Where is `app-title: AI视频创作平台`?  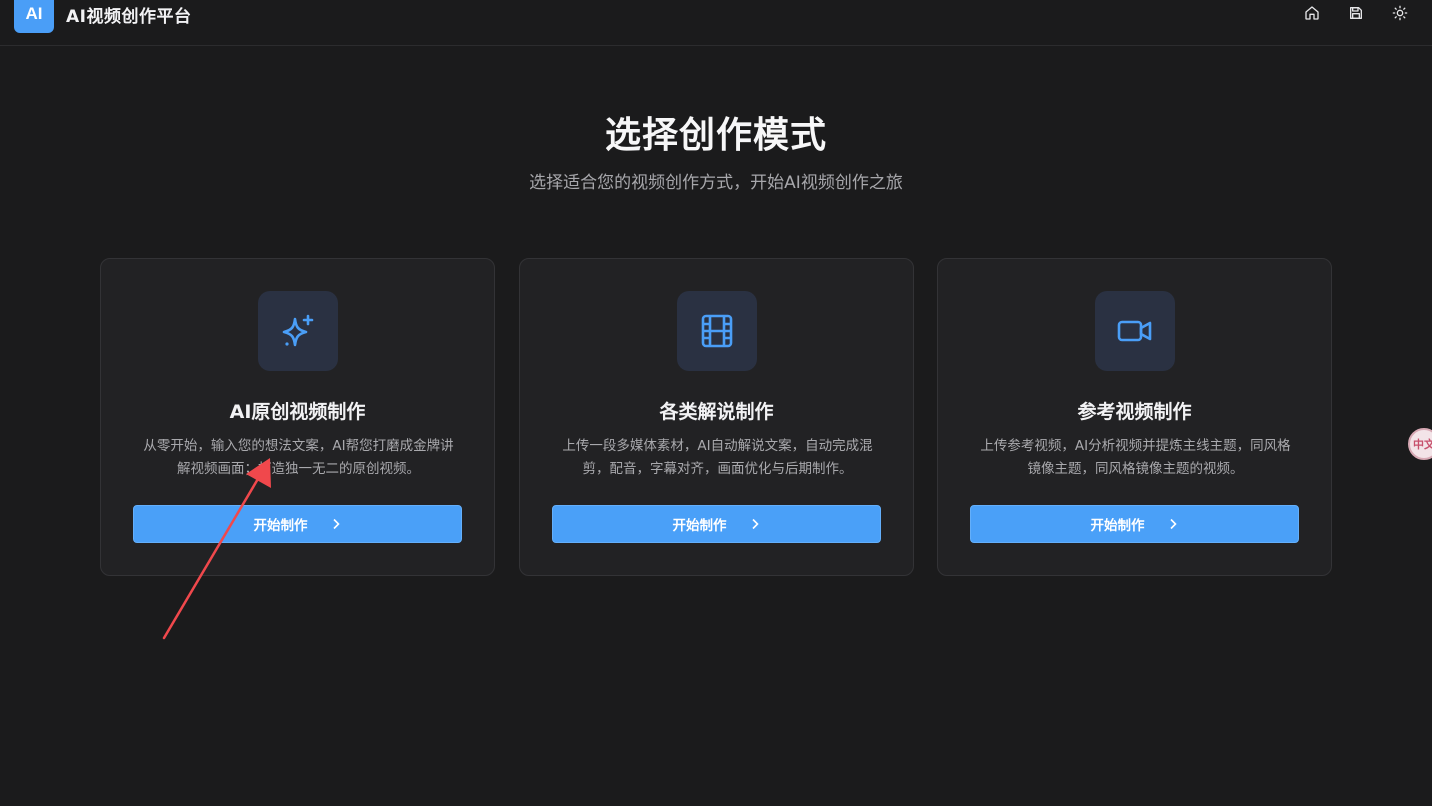
app-title: AI视频创作平台 is located at coordinates (129, 17).